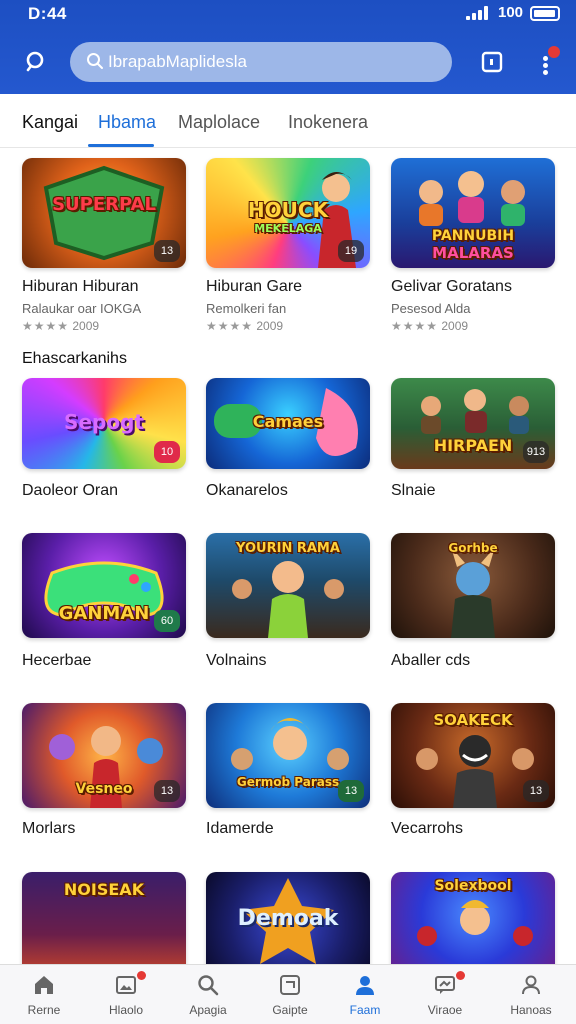 This screenshot has width=576, height=1024. What do you see at coordinates (473, 585) in the screenshot?
I see `game-thumbnail: Gorhbe` at bounding box center [473, 585].